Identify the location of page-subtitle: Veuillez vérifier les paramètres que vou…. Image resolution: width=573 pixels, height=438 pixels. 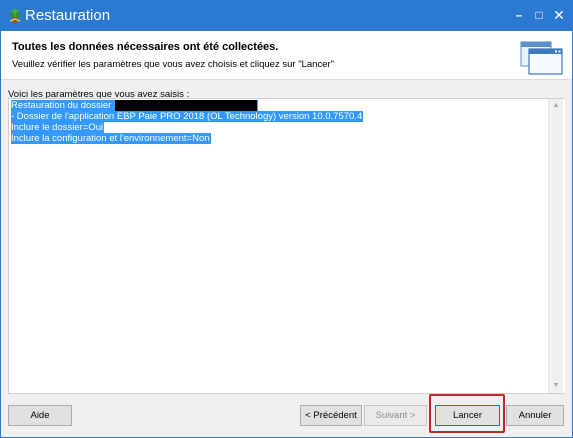
(173, 64).